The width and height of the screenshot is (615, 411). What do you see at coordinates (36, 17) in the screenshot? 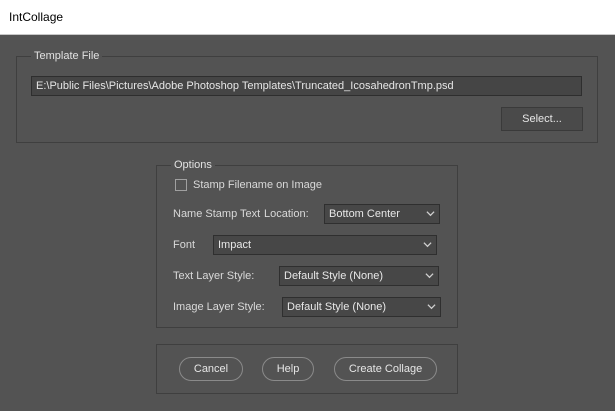
I see `window-title: IntCollage` at bounding box center [36, 17].